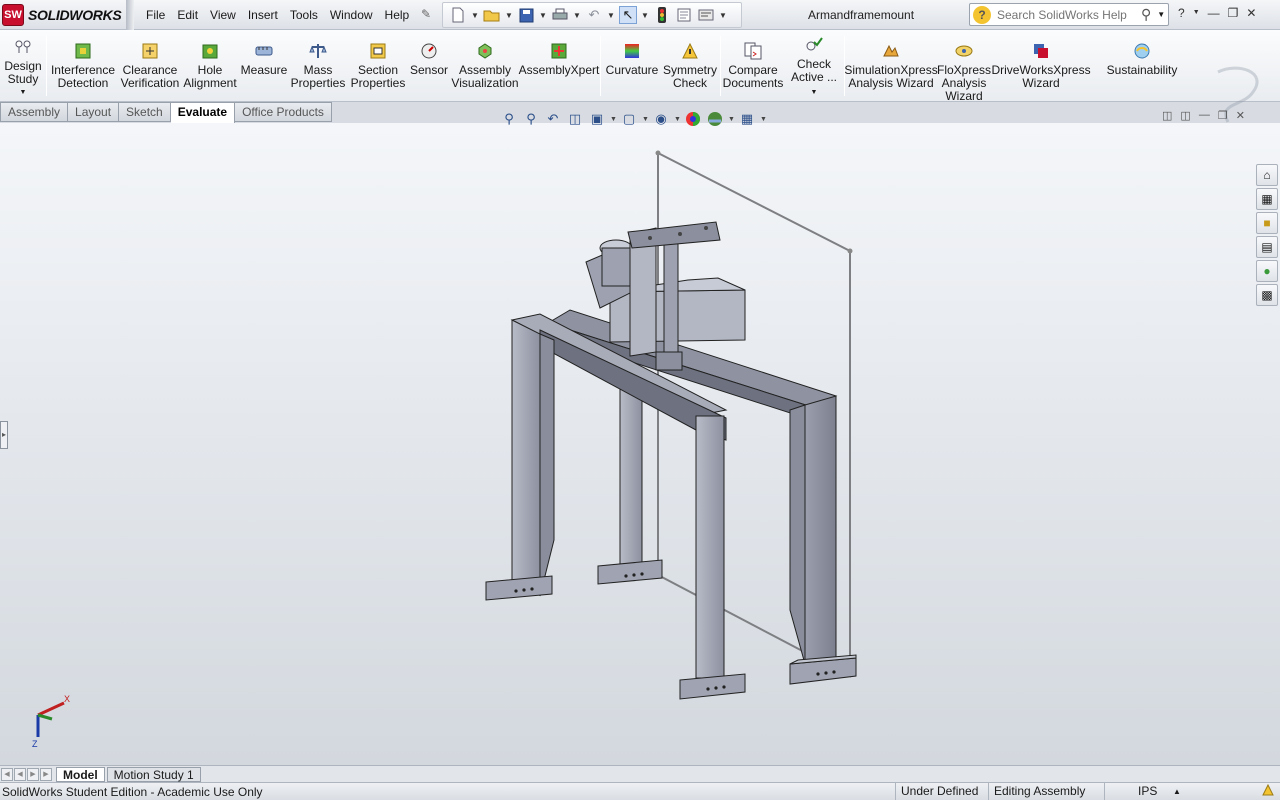  I want to click on view-settings-dropdown: ▼, so click(763, 119).